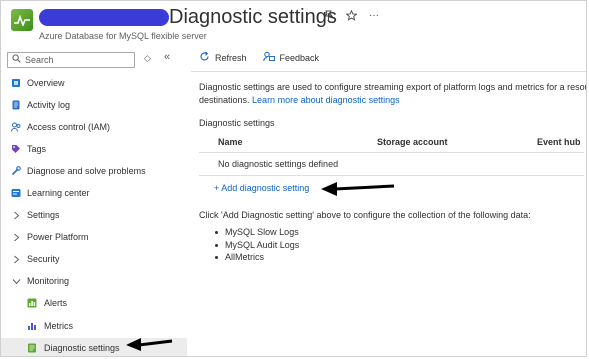  What do you see at coordinates (358, 189) in the screenshot?
I see `annotation-arrow-add-link` at bounding box center [358, 189].